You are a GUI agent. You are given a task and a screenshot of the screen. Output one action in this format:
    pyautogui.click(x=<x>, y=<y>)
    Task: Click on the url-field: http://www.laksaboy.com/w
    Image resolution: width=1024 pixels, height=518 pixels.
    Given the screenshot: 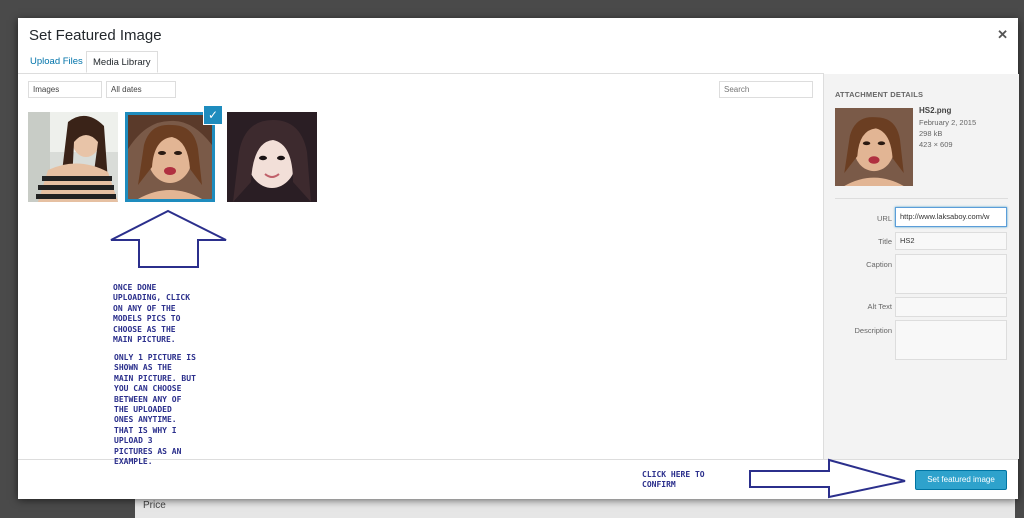 What is the action you would take?
    pyautogui.click(x=951, y=217)
    